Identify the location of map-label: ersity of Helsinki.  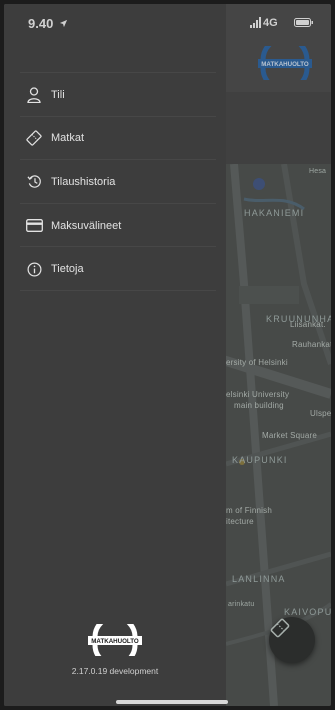
(257, 362).